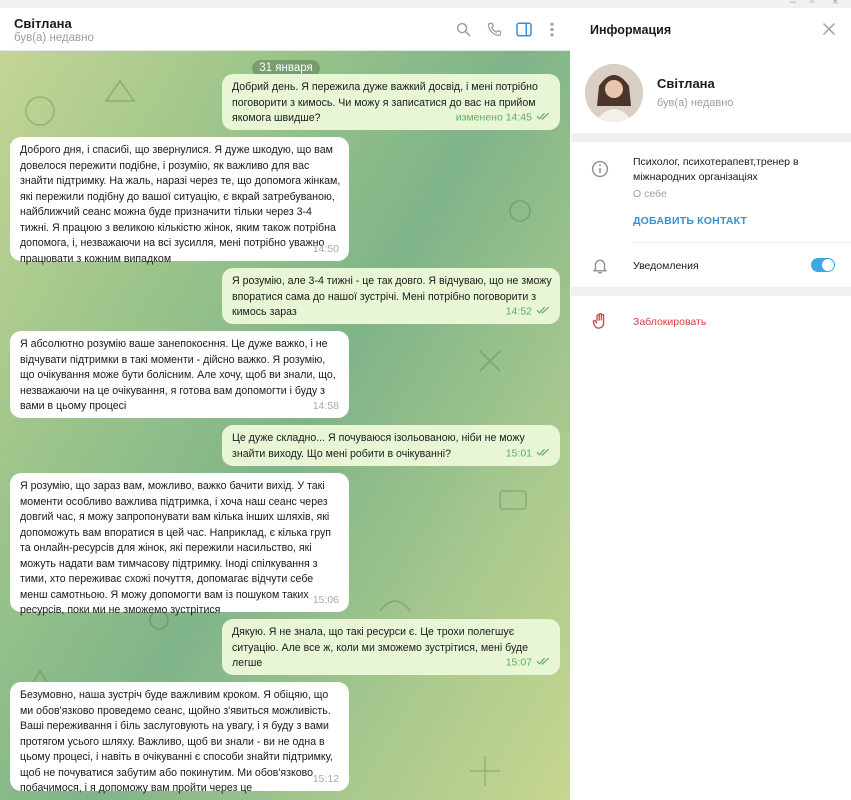 This screenshot has width=851, height=800. What do you see at coordinates (325, 405) in the screenshot?
I see `message-time: 14:58` at bounding box center [325, 405].